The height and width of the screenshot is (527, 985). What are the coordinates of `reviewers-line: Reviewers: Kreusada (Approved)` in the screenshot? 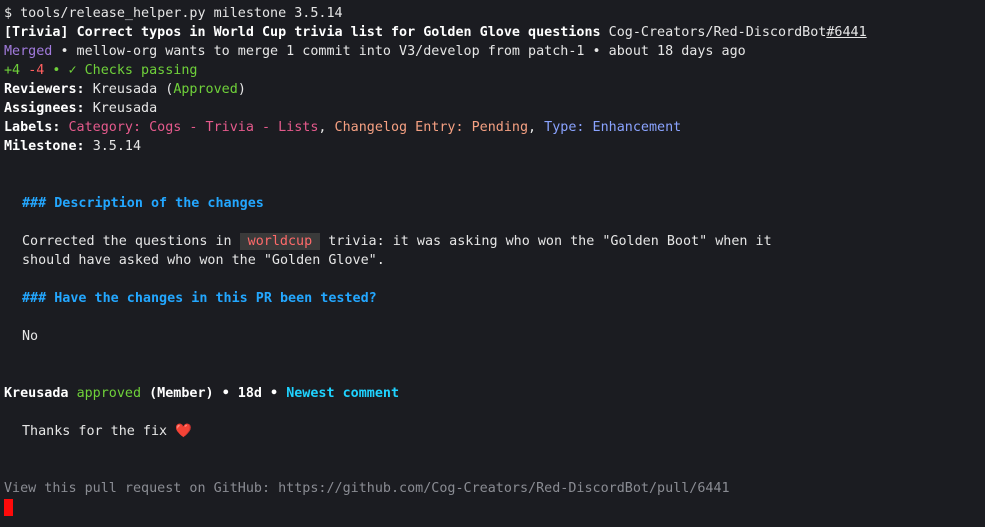 It's located at (492, 89).